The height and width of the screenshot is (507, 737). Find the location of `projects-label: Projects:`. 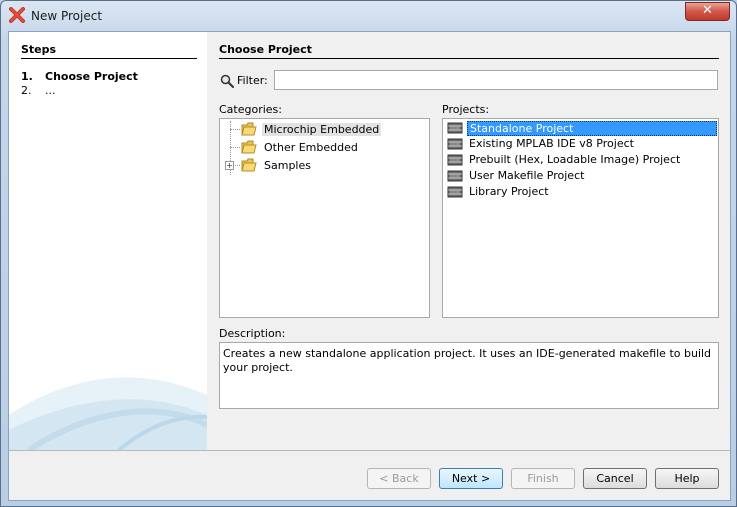

projects-label: Projects: is located at coordinates (466, 109).